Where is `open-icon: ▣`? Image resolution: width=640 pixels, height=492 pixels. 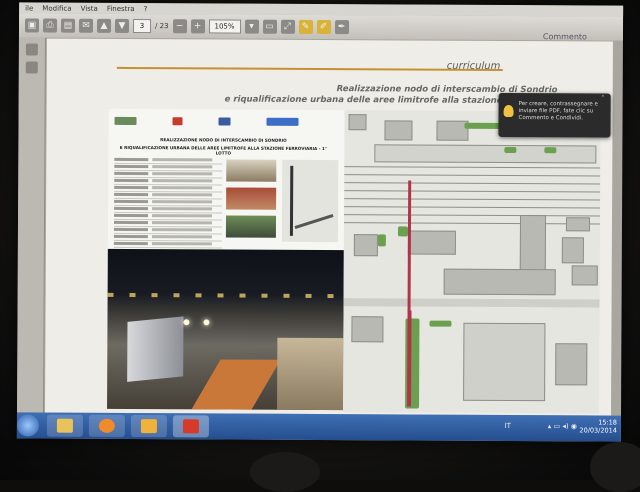
open-icon: ▣ is located at coordinates (32, 25).